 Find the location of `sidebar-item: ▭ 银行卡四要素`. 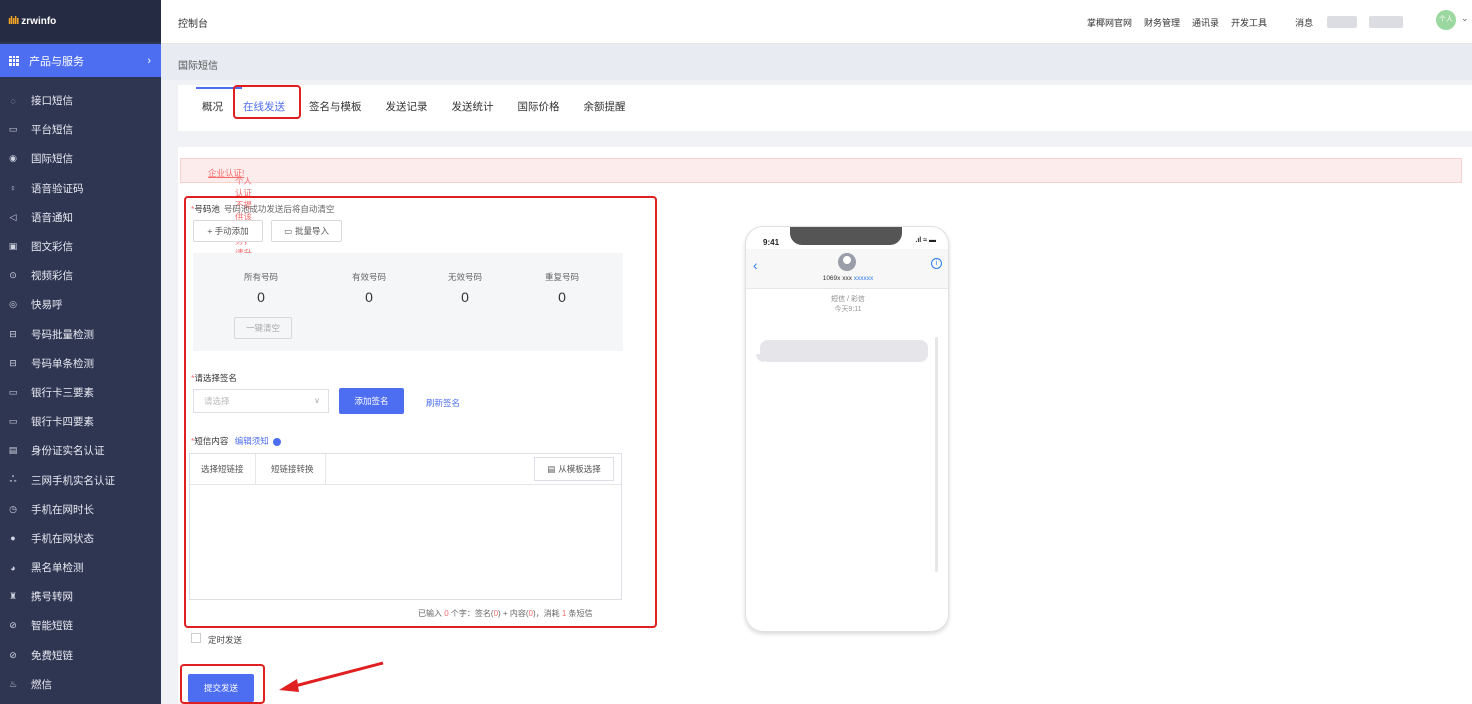

sidebar-item: ▭ 银行卡四要素 is located at coordinates (80, 421).